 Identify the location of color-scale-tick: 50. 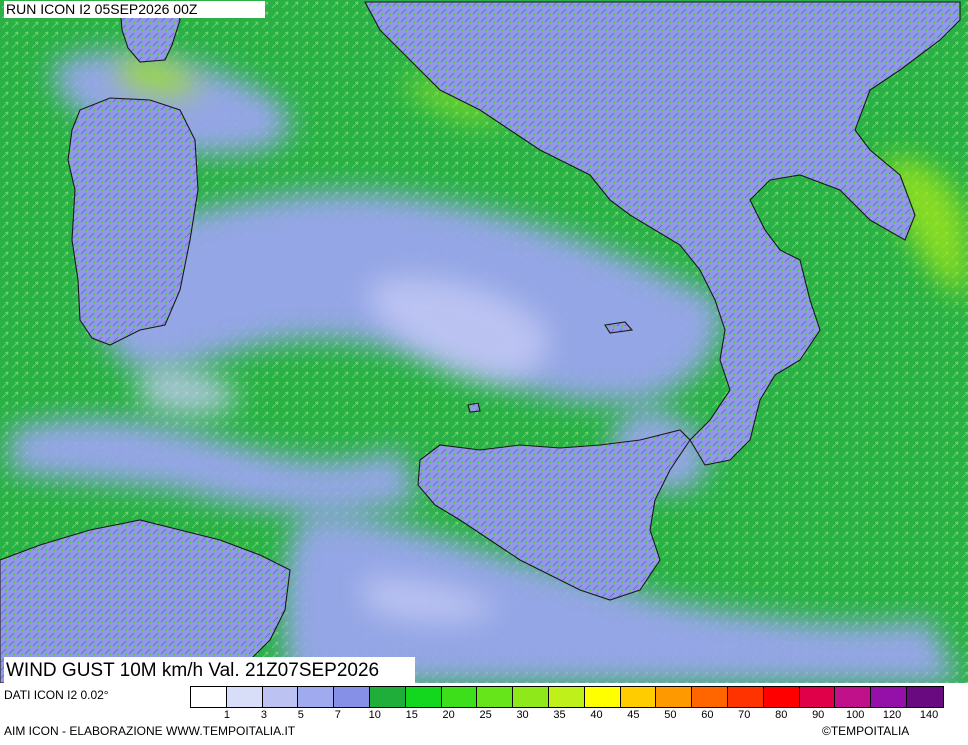
(670, 715).